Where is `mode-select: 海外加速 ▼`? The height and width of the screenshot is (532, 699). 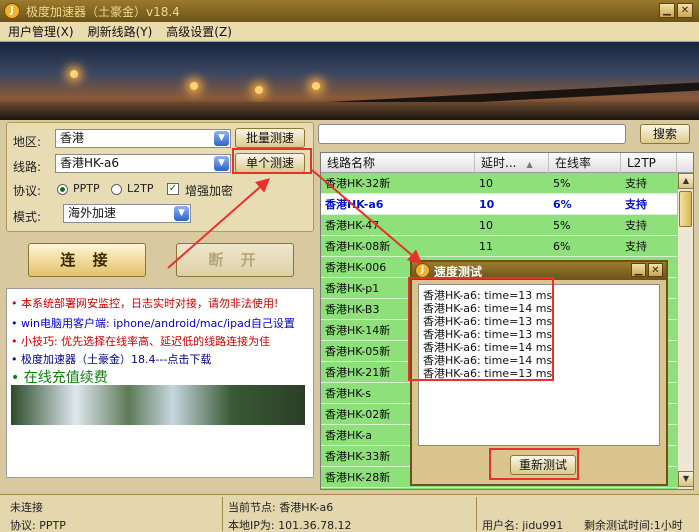
mode-select: 海外加速 ▼ is located at coordinates (127, 213).